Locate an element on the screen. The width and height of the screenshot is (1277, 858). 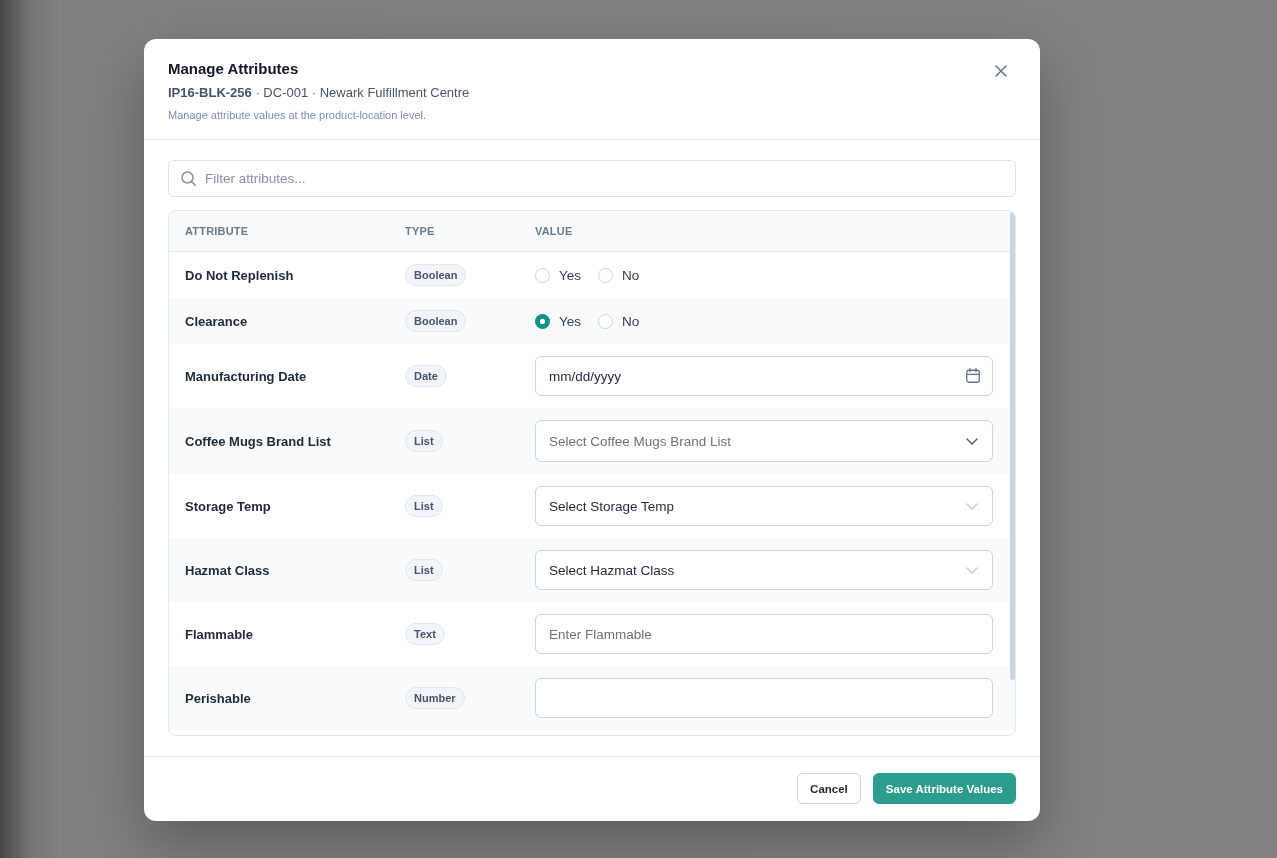
attribute-name: Clearance is located at coordinates (217, 321).